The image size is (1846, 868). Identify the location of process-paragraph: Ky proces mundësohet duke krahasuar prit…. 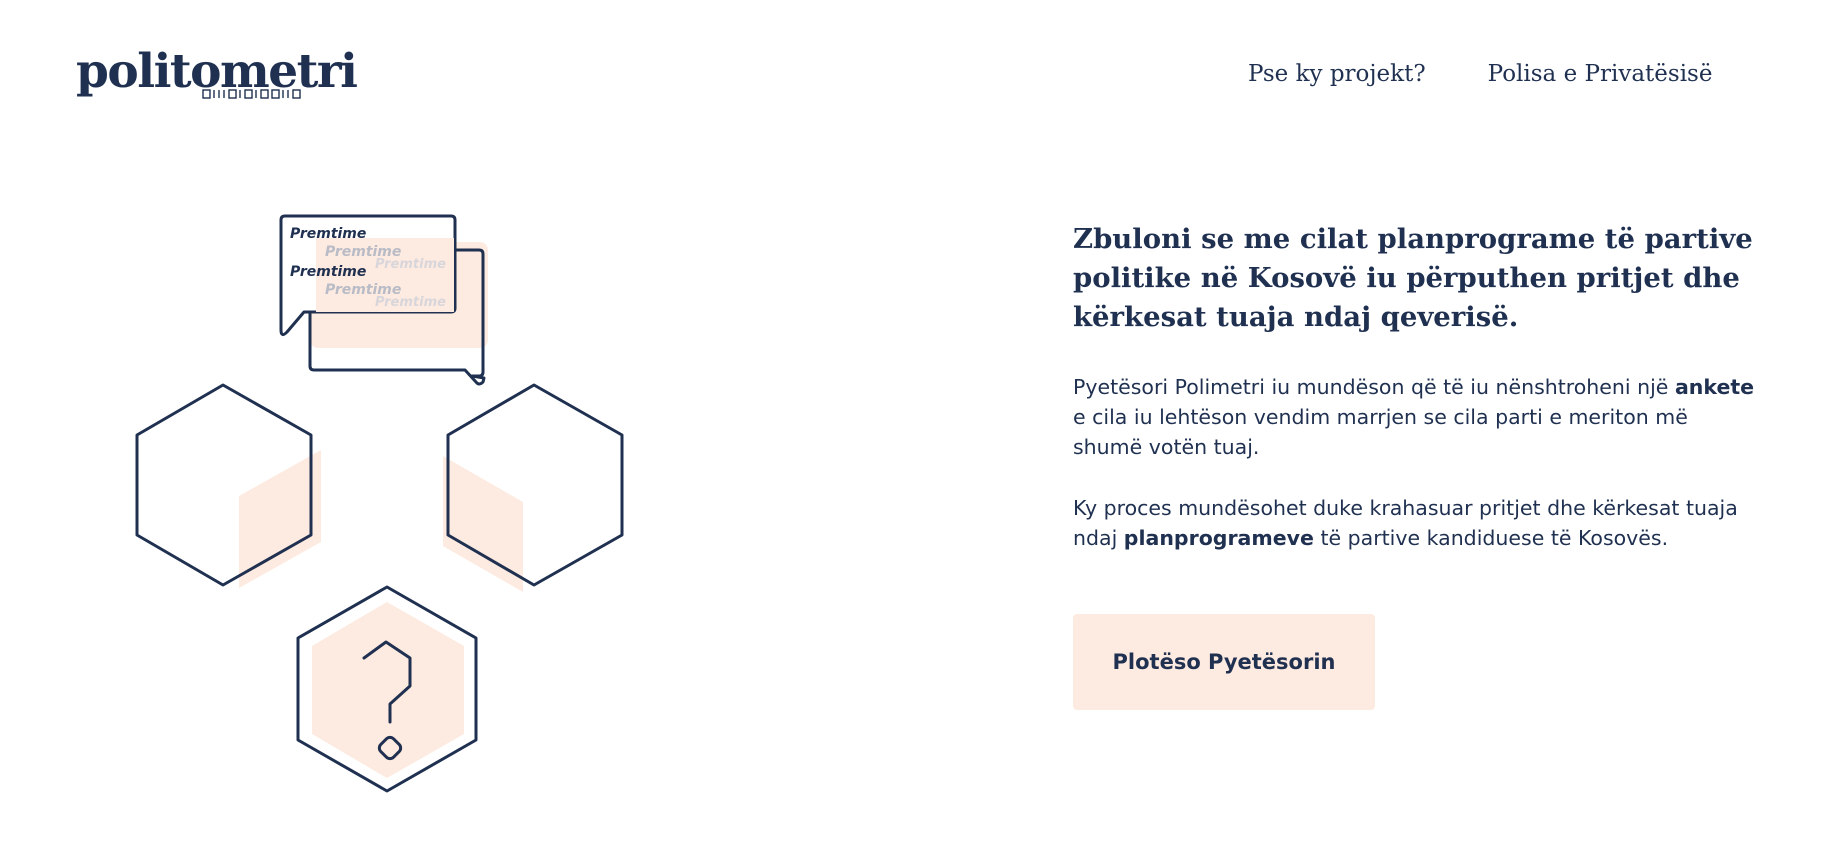
(1418, 523).